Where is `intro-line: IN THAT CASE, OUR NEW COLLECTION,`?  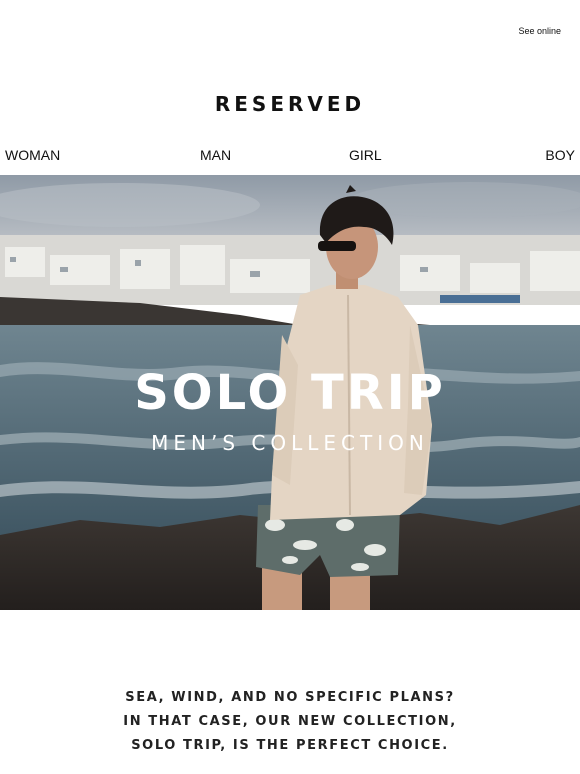 intro-line: IN THAT CASE, OUR NEW COLLECTION, is located at coordinates (290, 721).